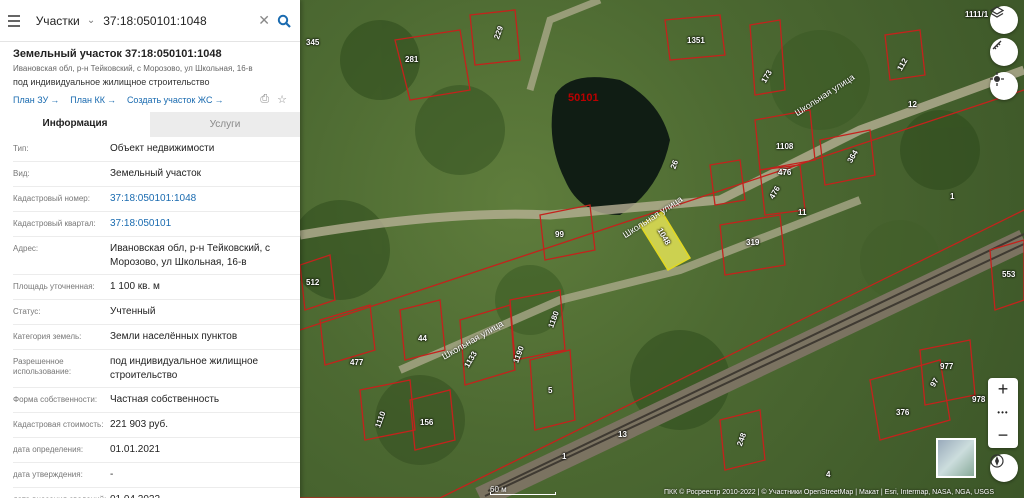  I want to click on property-row: Статус: Учтенный, so click(156, 312).